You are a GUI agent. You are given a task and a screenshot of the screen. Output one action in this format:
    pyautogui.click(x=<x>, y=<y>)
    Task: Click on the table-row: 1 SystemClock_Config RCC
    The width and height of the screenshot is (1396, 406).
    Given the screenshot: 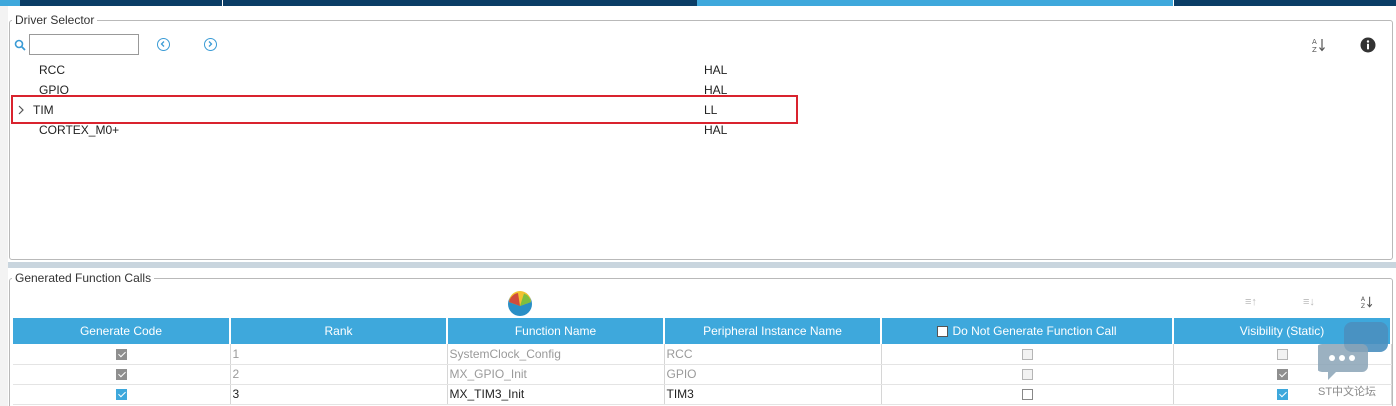 What is the action you would take?
    pyautogui.click(x=702, y=354)
    